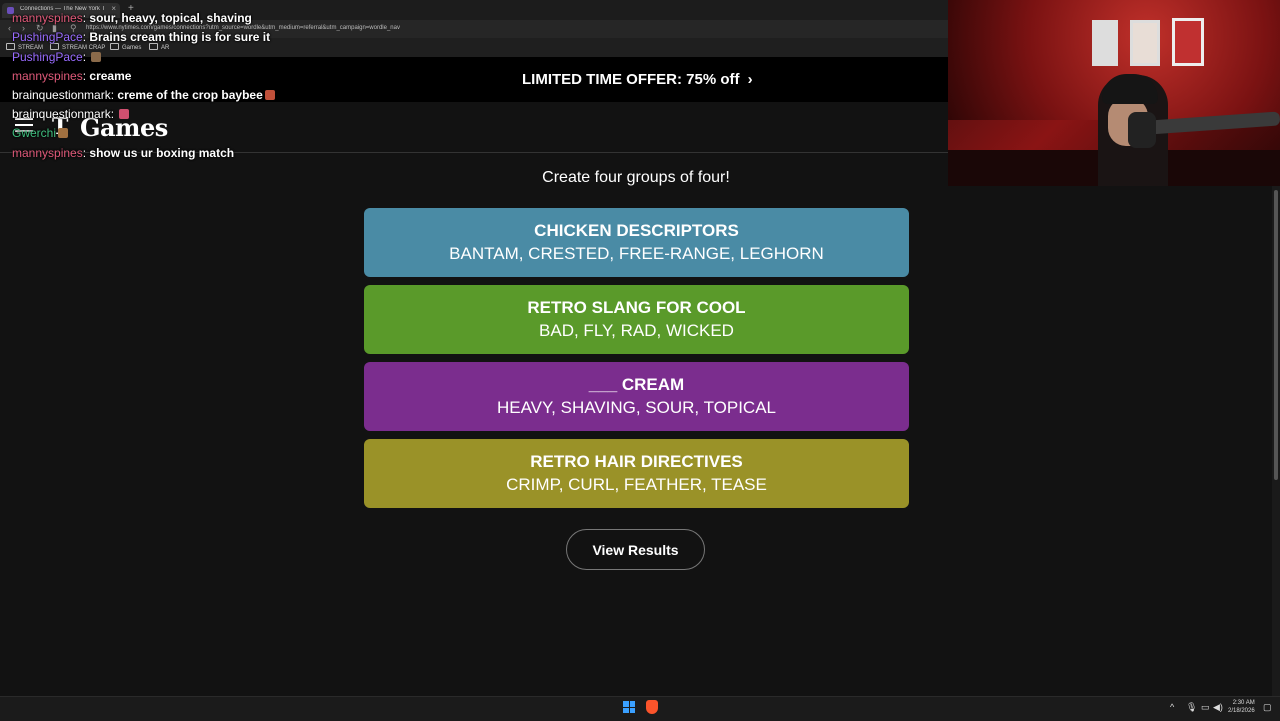 Image resolution: width=1280 pixels, height=721 pixels. I want to click on group-words: CRIMP, CURL, FEATHER, TEASE, so click(636, 484).